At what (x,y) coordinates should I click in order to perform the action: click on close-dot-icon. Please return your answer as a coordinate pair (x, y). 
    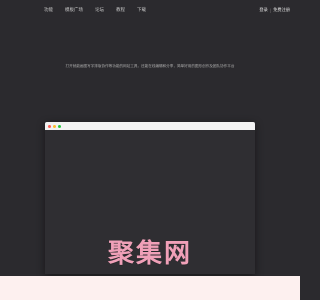
    Looking at the image, I should click on (49, 126).